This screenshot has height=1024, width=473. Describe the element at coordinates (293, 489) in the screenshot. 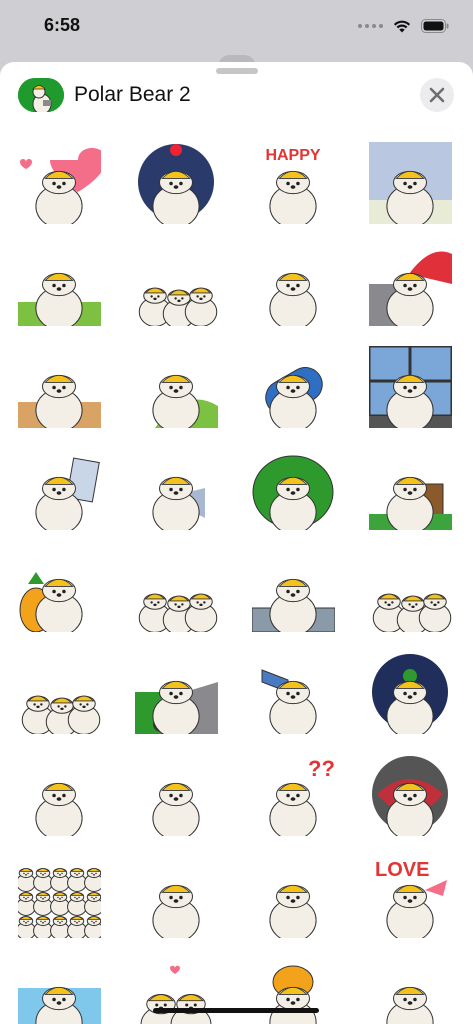

I see `sticker-bear-bush` at that location.